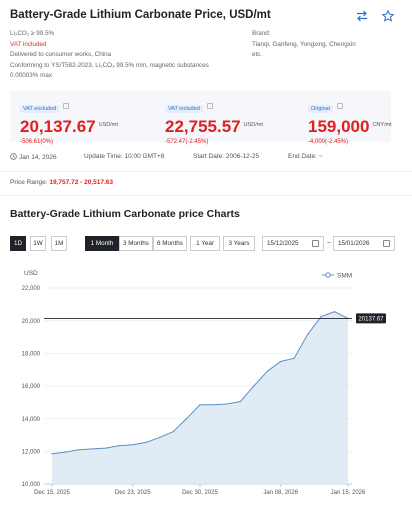  Describe the element at coordinates (362, 15) in the screenshot. I see `convert-icon` at that location.